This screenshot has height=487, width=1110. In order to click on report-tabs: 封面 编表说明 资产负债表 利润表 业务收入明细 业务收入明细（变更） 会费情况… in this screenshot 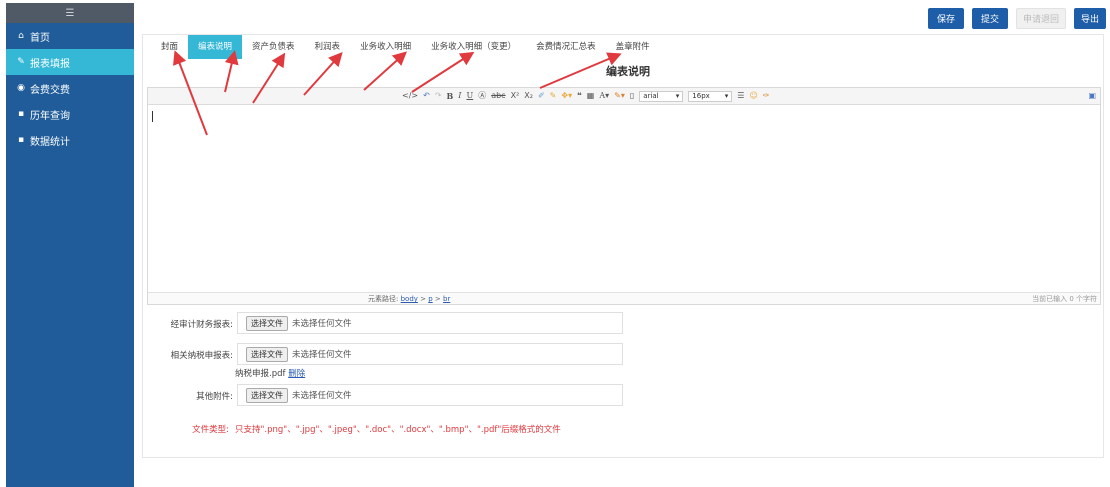, I will do `click(405, 47)`.